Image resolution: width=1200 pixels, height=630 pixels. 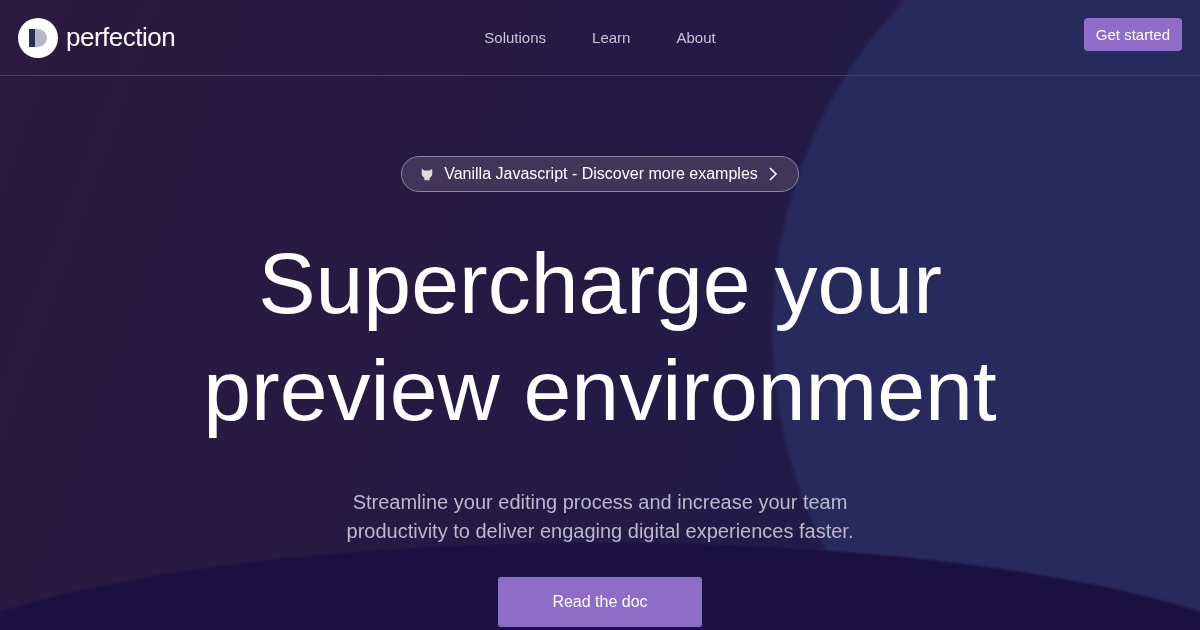 I want to click on logo-icon, so click(x=38, y=37).